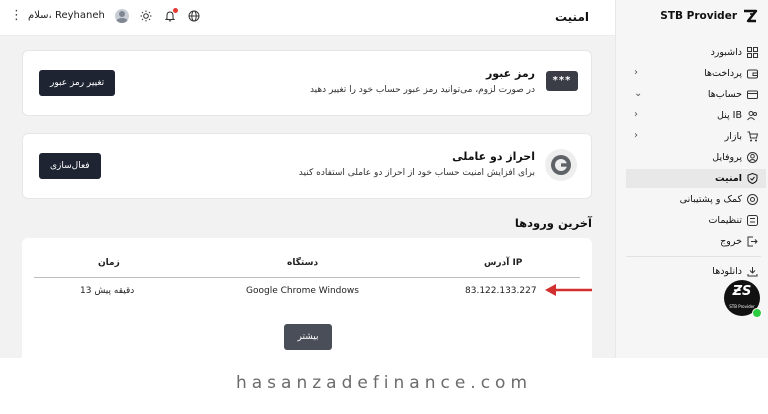 The width and height of the screenshot is (768, 414). Describe the element at coordinates (107, 291) in the screenshot. I see `cell-time: 13 دقیقه پیش` at that location.